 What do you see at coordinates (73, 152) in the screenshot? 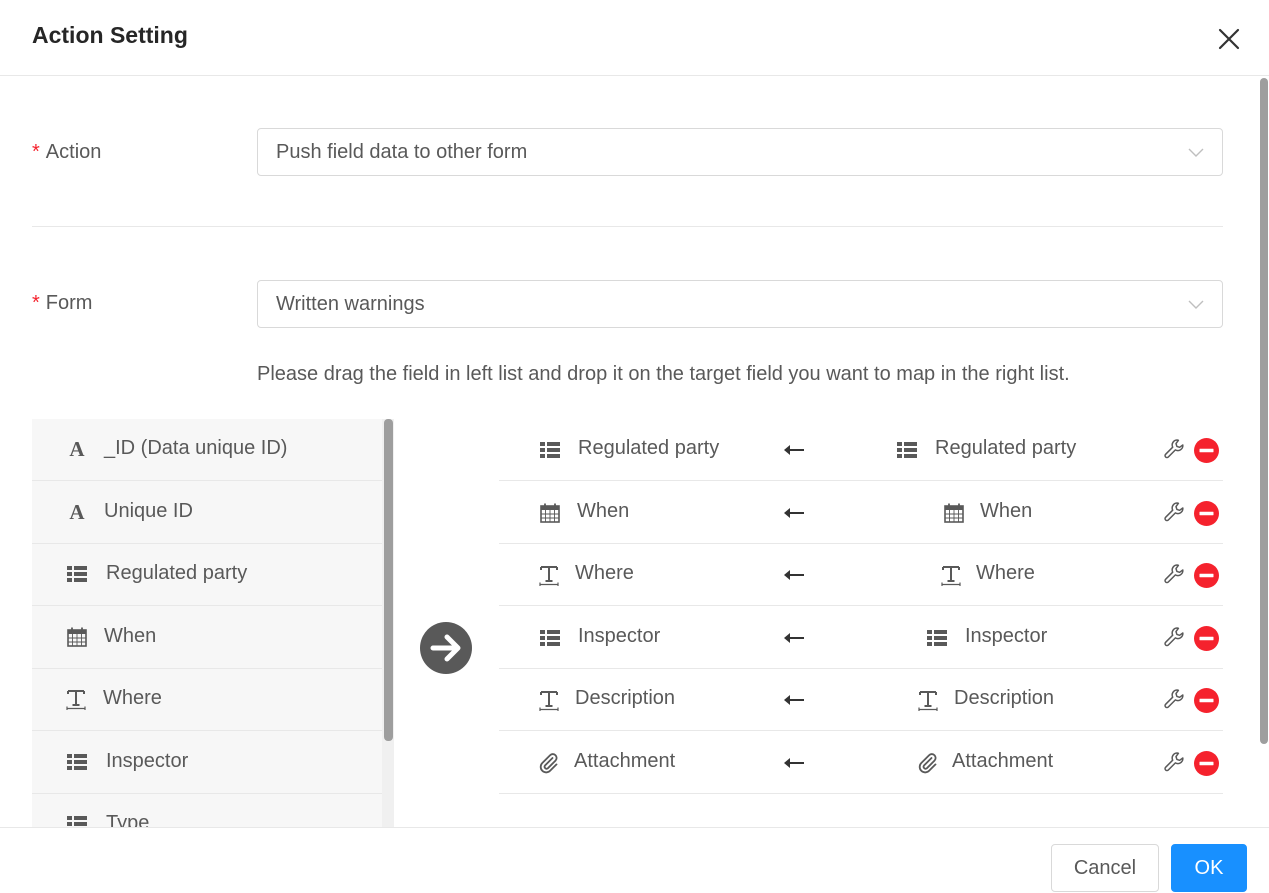
I see `action-label-text: Action` at bounding box center [73, 152].